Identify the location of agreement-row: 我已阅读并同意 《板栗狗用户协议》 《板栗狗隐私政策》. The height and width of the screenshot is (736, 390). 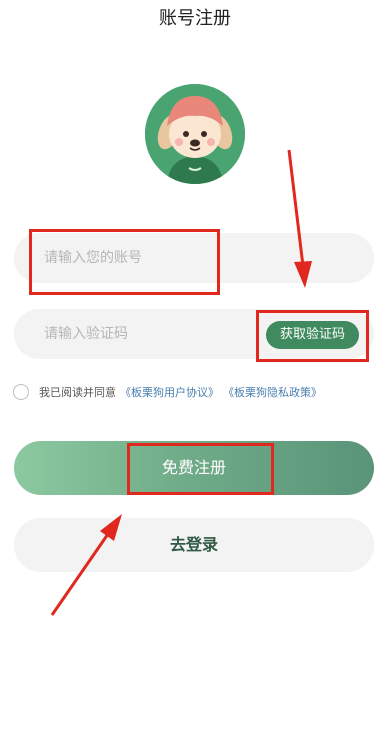
(197, 392).